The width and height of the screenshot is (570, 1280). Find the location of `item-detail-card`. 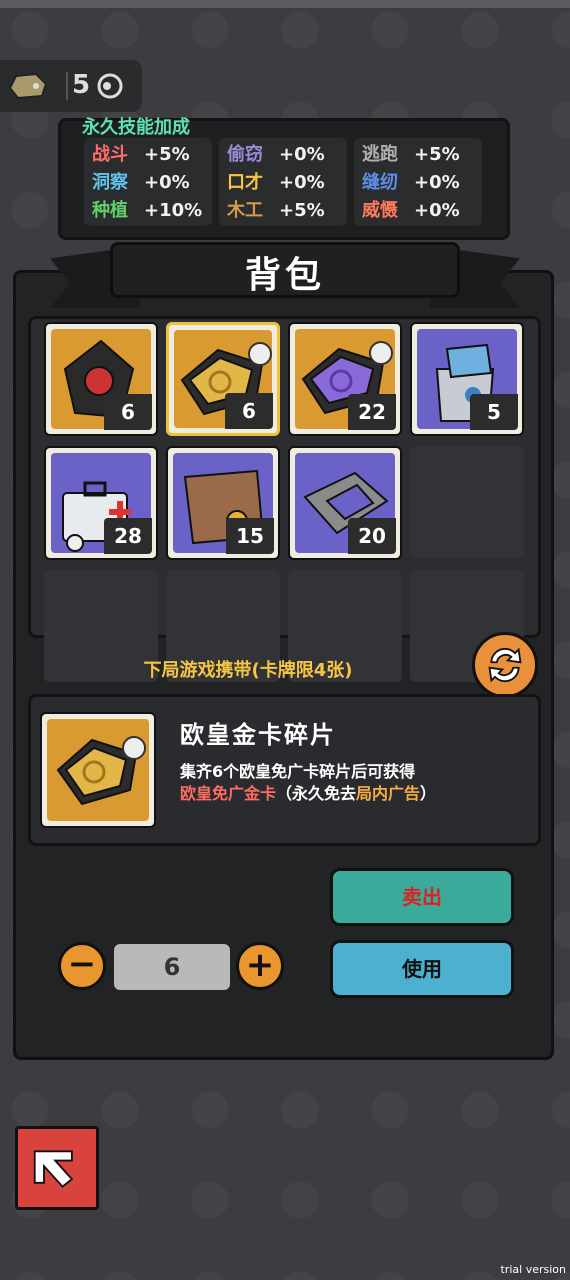

item-detail-card is located at coordinates (98, 770).